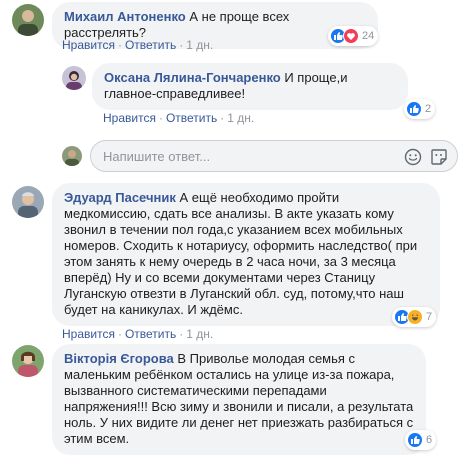 The image size is (471, 455). Describe the element at coordinates (413, 157) in the screenshot. I see `emoji-icon` at that location.